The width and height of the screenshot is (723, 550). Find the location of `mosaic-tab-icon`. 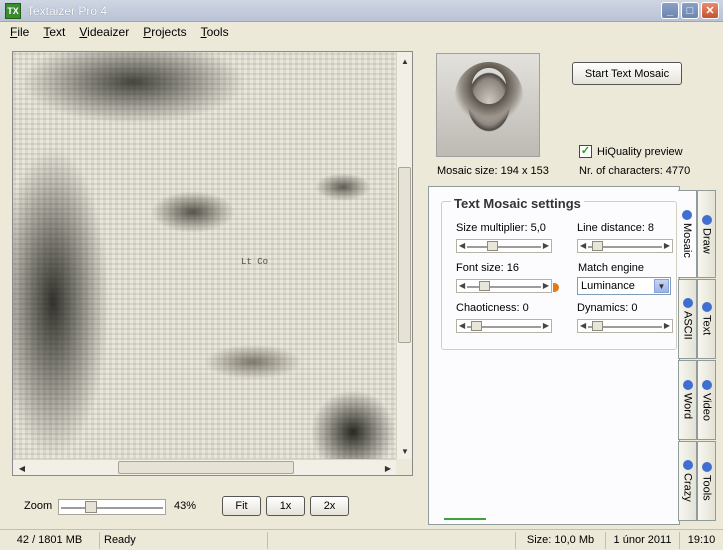

mosaic-tab-icon is located at coordinates (687, 215).